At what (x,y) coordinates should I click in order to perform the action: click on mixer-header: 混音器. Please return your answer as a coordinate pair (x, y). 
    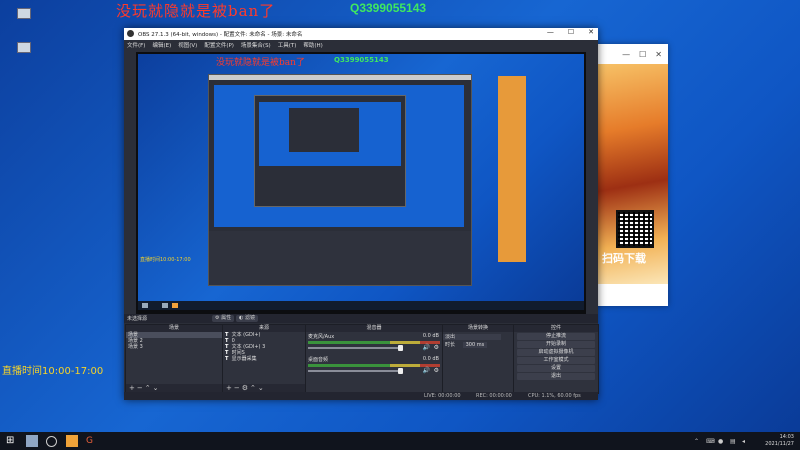
    Looking at the image, I should click on (374, 328).